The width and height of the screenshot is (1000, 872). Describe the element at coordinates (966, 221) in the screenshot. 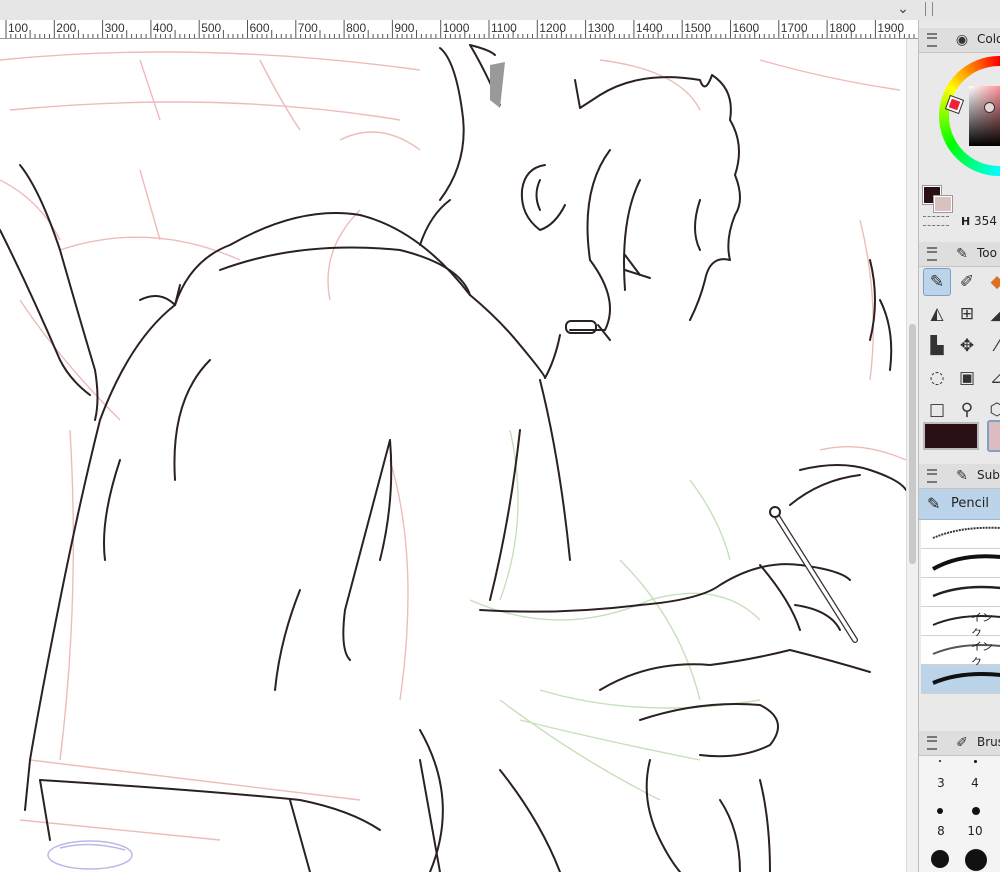

I see `hue-label: H` at that location.